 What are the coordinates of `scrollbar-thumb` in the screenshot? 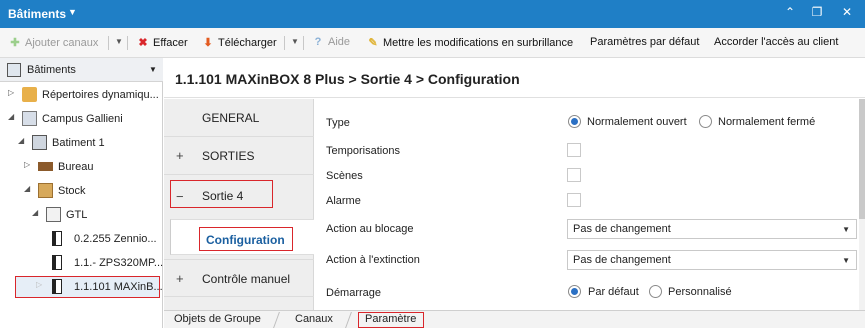 It's located at (862, 159).